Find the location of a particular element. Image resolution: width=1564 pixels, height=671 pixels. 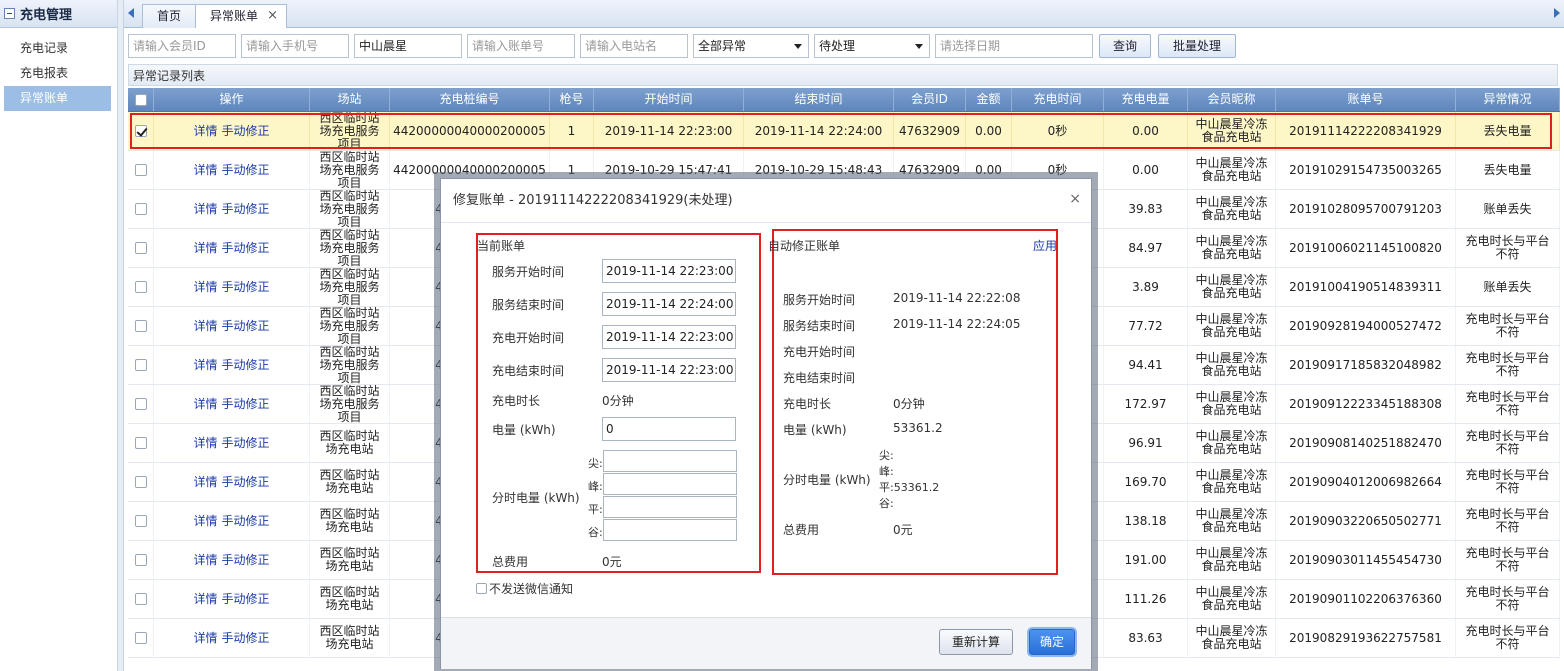

tou-peak-input is located at coordinates (670, 484).